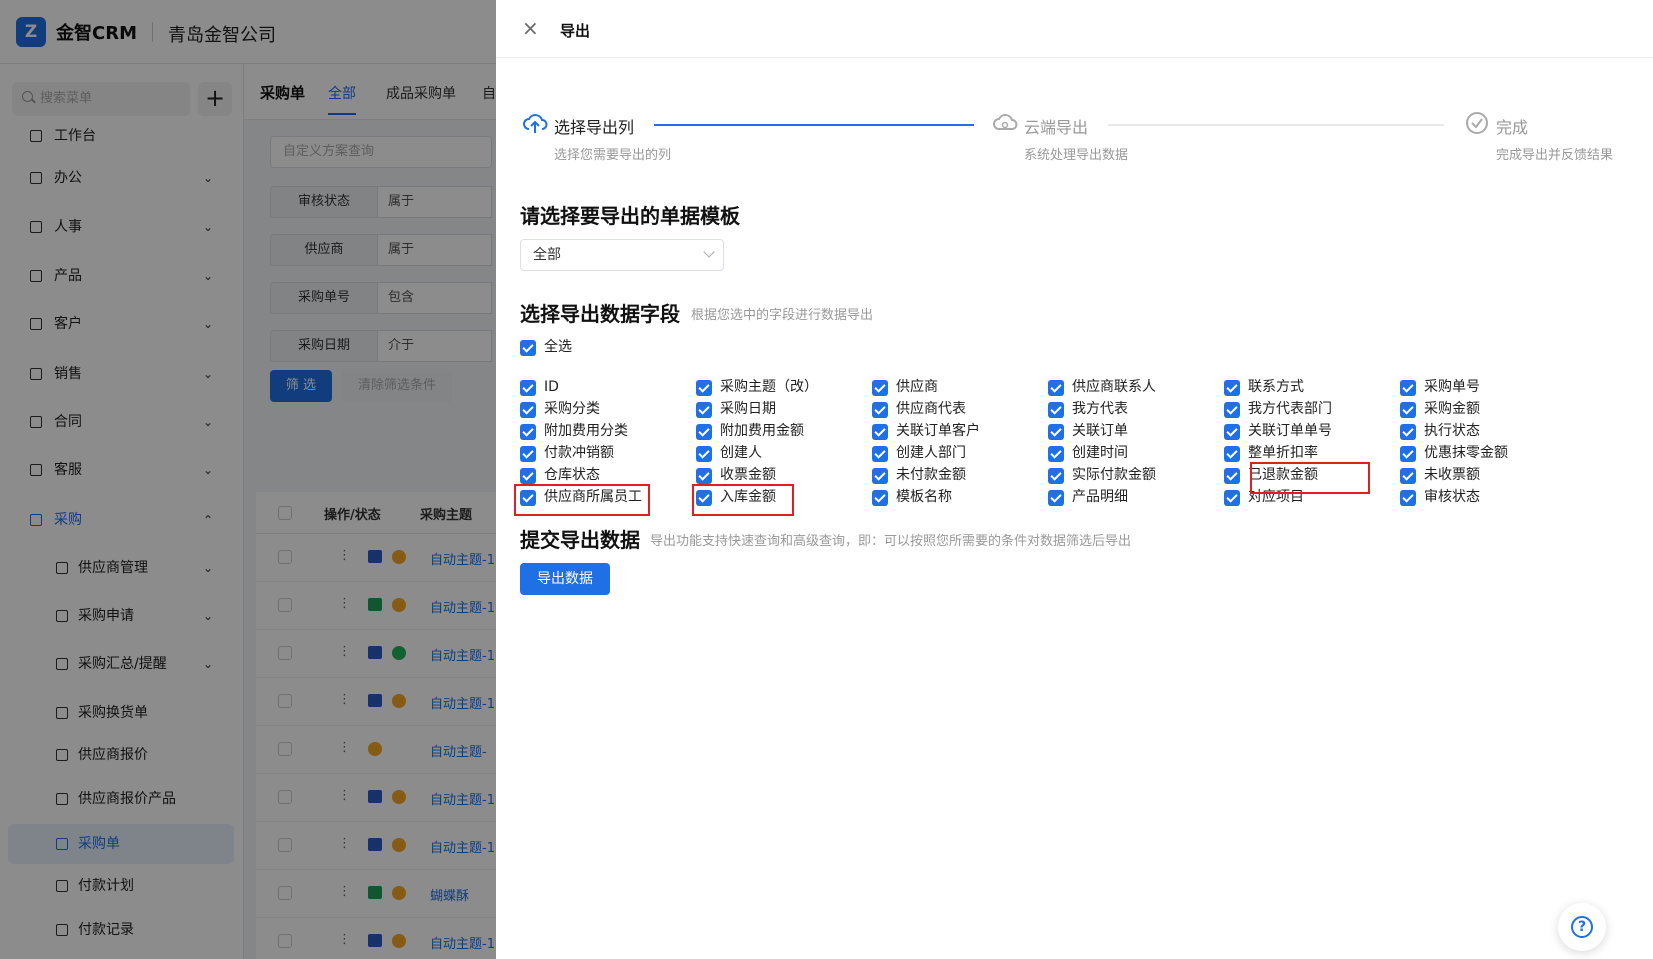 This screenshot has height=959, width=1653. I want to click on submit-heading: 提交导出数据, so click(580, 540).